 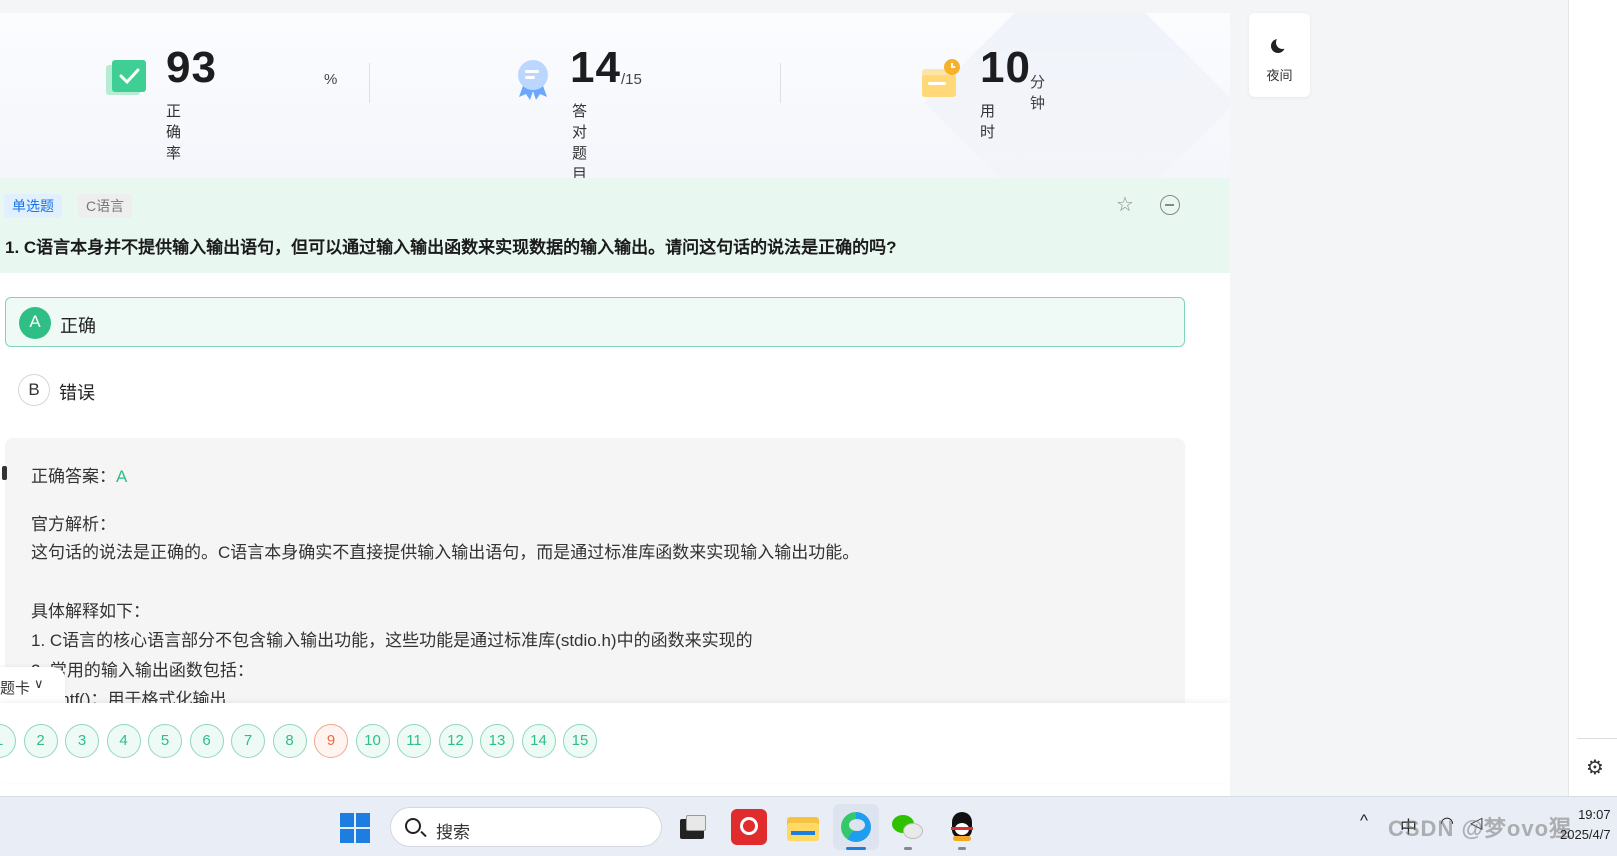 I want to click on detail-title: 具体解释如下：, so click(x=90, y=611).